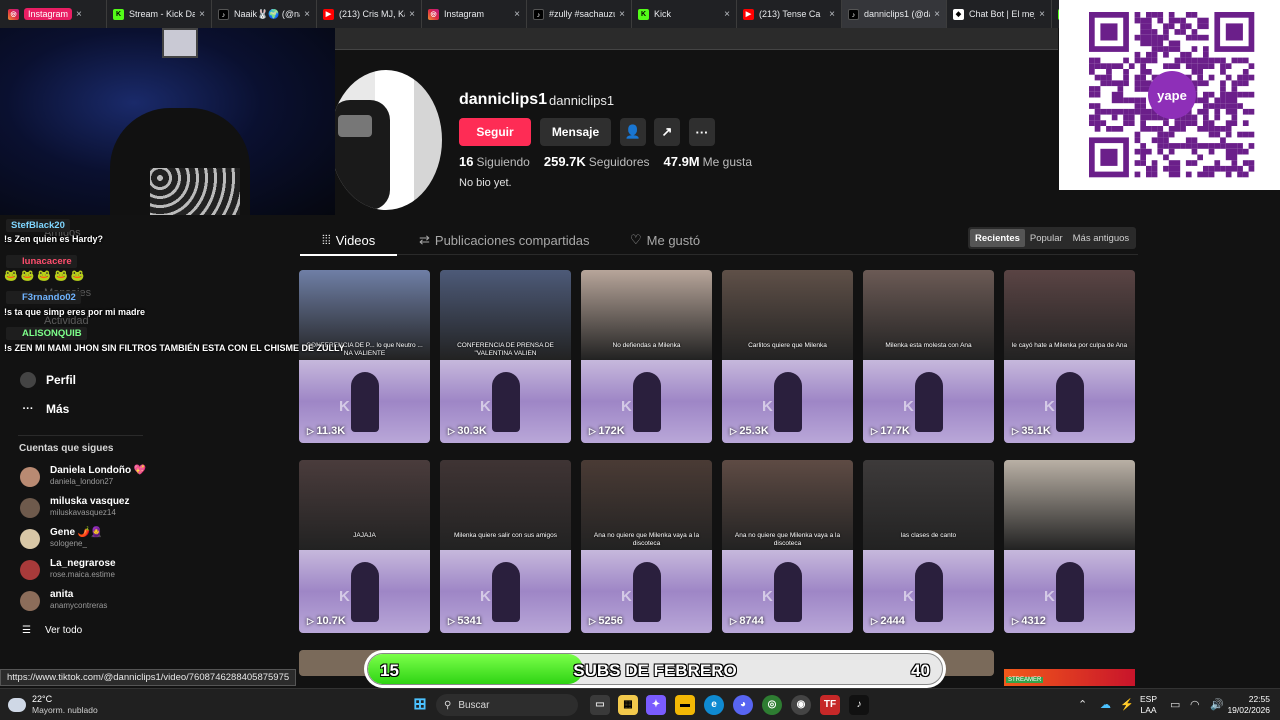 Image resolution: width=1280 pixels, height=720 pixels. What do you see at coordinates (505, 546) in the screenshot?
I see `video-card: Milenka quiere salir con sus amigos 5341` at bounding box center [505, 546].